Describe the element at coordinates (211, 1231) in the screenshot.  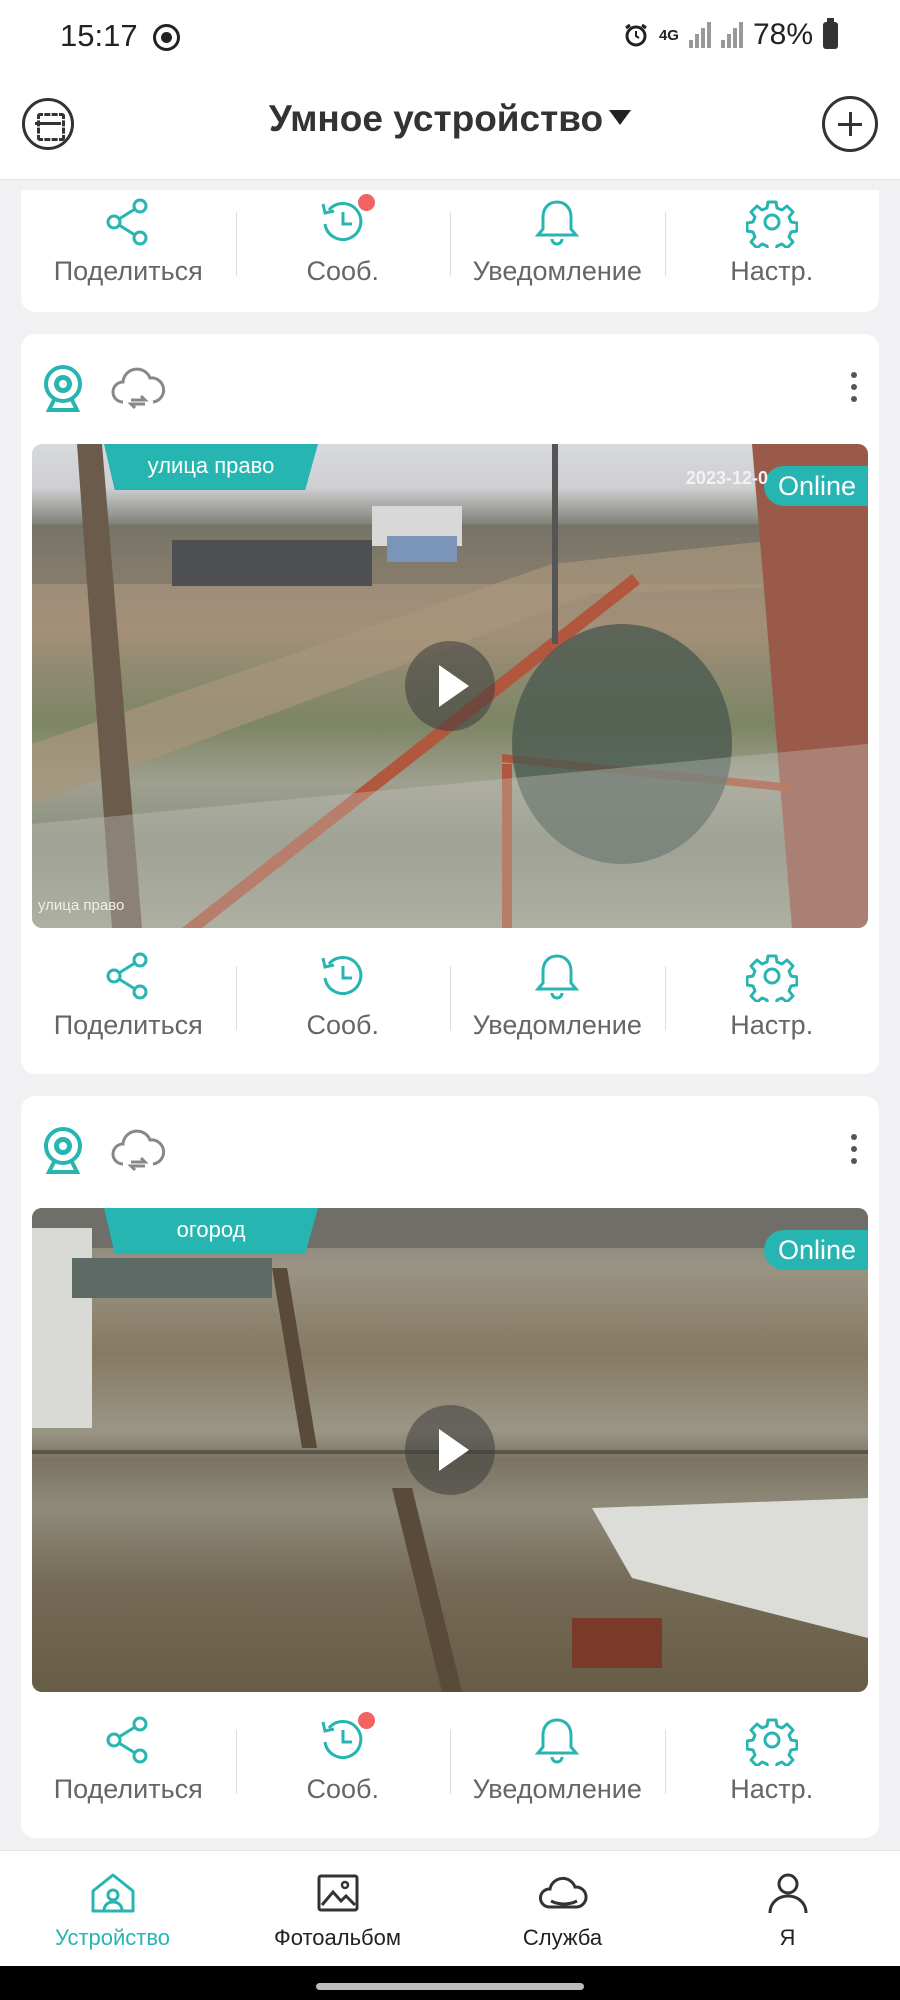
I see `camera-name-tag: огород` at that location.